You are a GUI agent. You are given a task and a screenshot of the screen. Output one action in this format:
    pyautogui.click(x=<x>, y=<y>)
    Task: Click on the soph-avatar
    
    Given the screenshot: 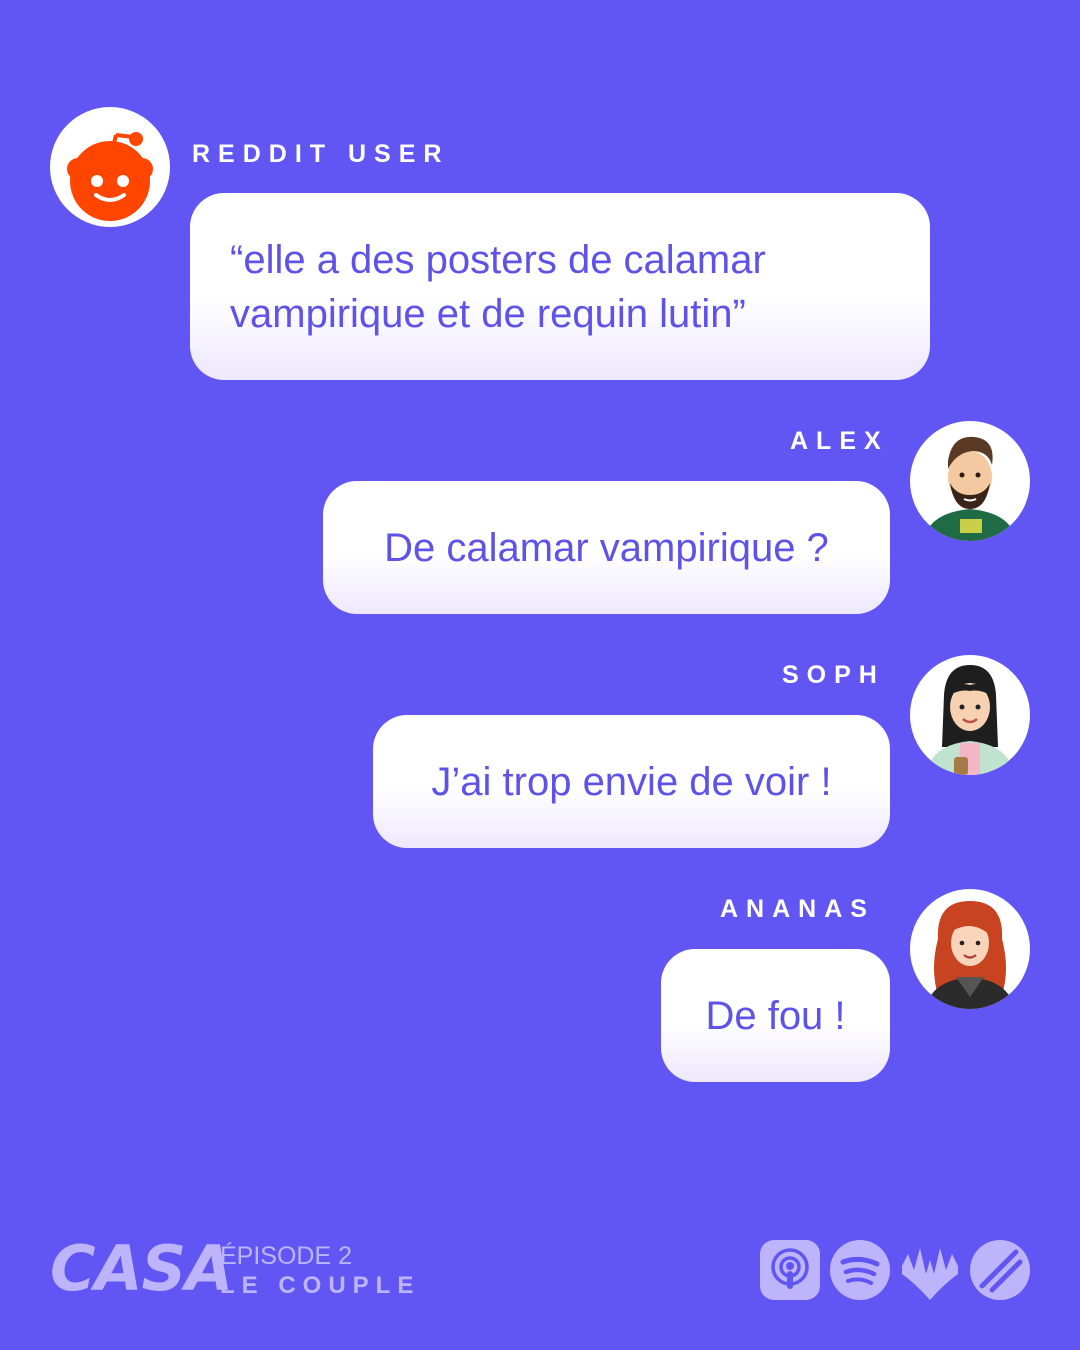 What is the action you would take?
    pyautogui.click(x=970, y=715)
    